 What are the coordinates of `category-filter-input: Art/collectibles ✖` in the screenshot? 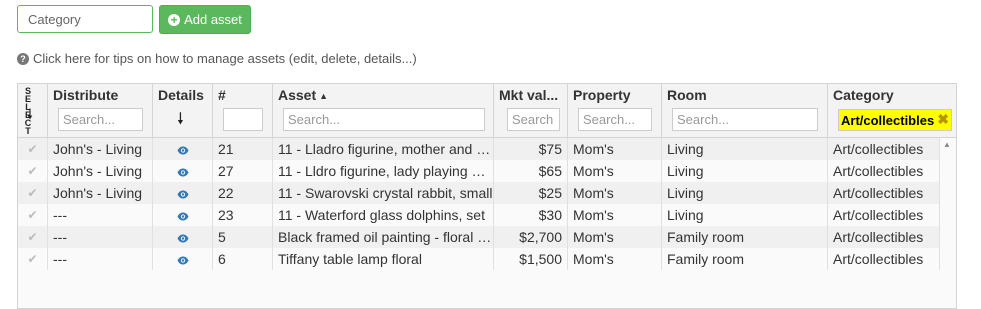 It's located at (895, 120).